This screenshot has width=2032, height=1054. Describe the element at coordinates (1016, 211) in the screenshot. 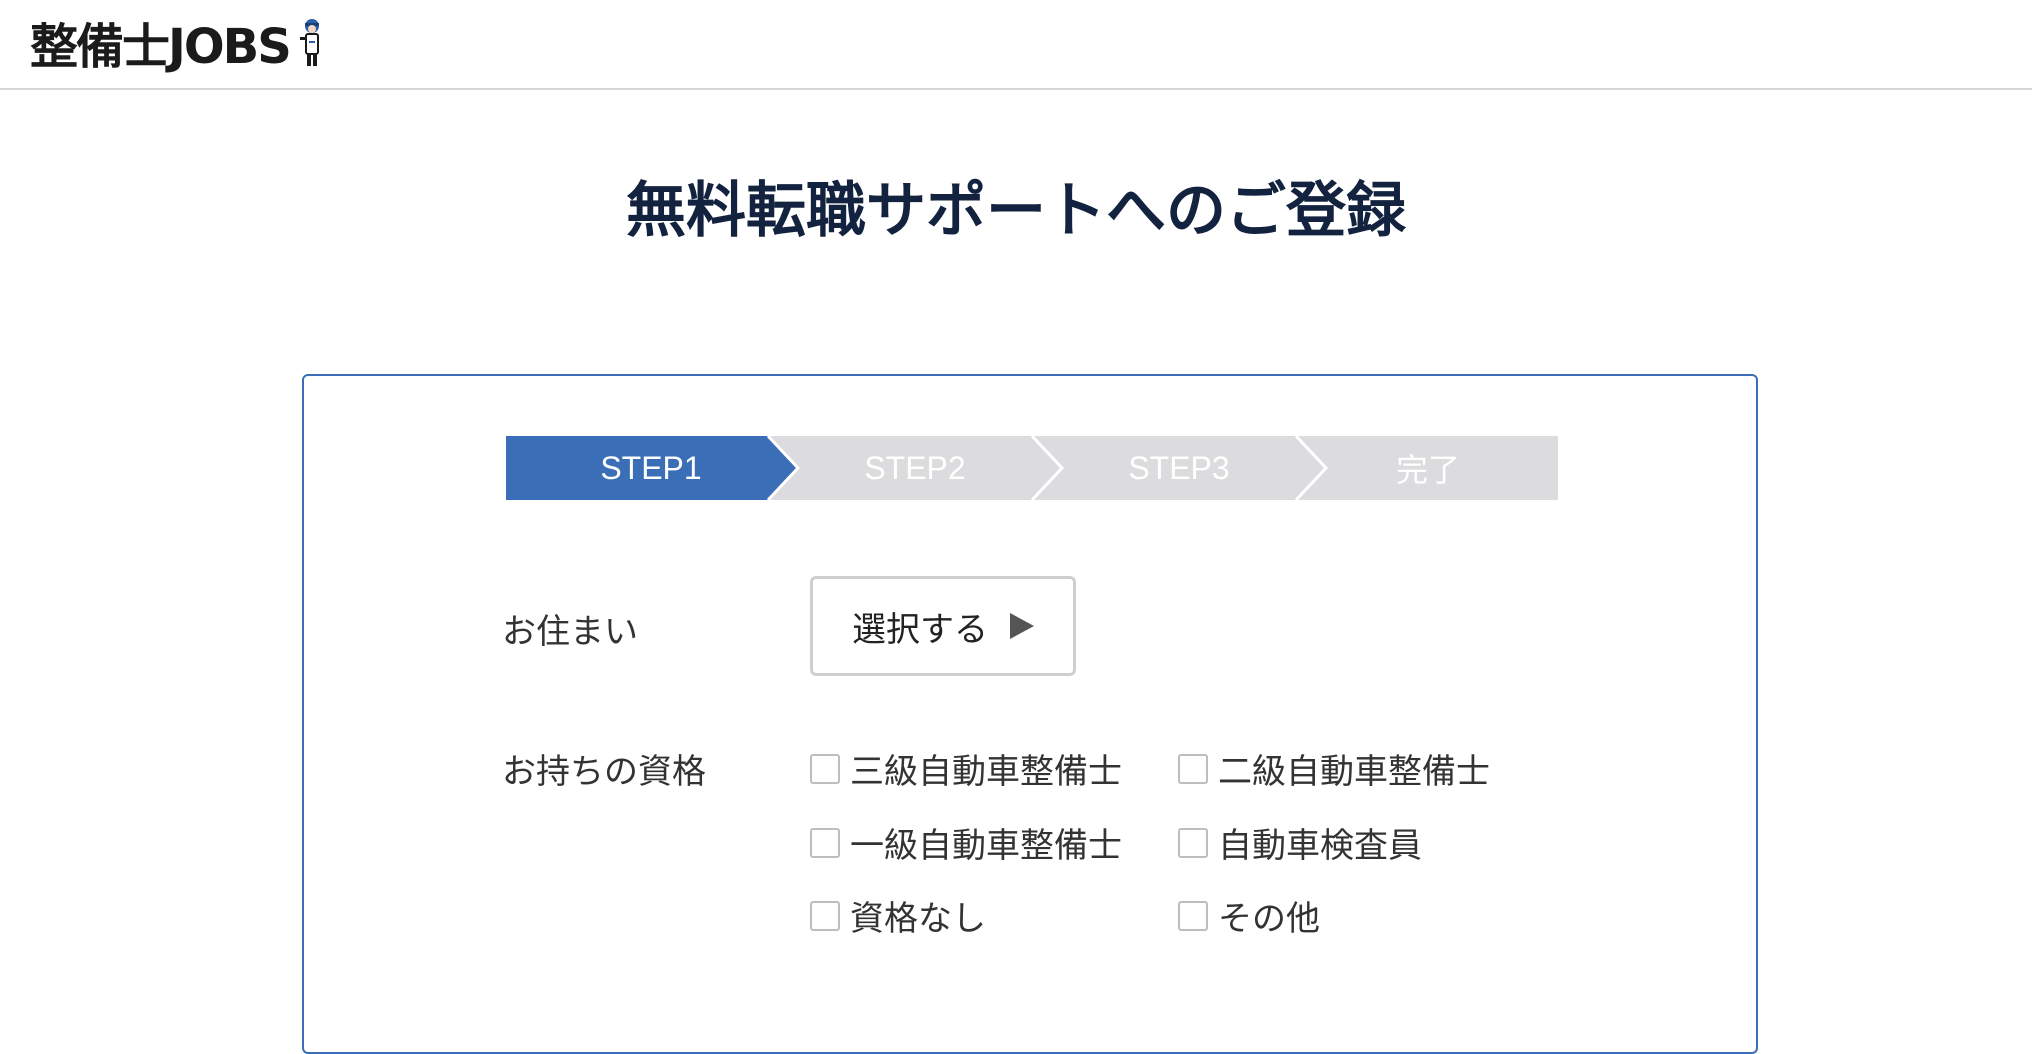

I see `page-title: 無料転職サポートへのご登録` at that location.